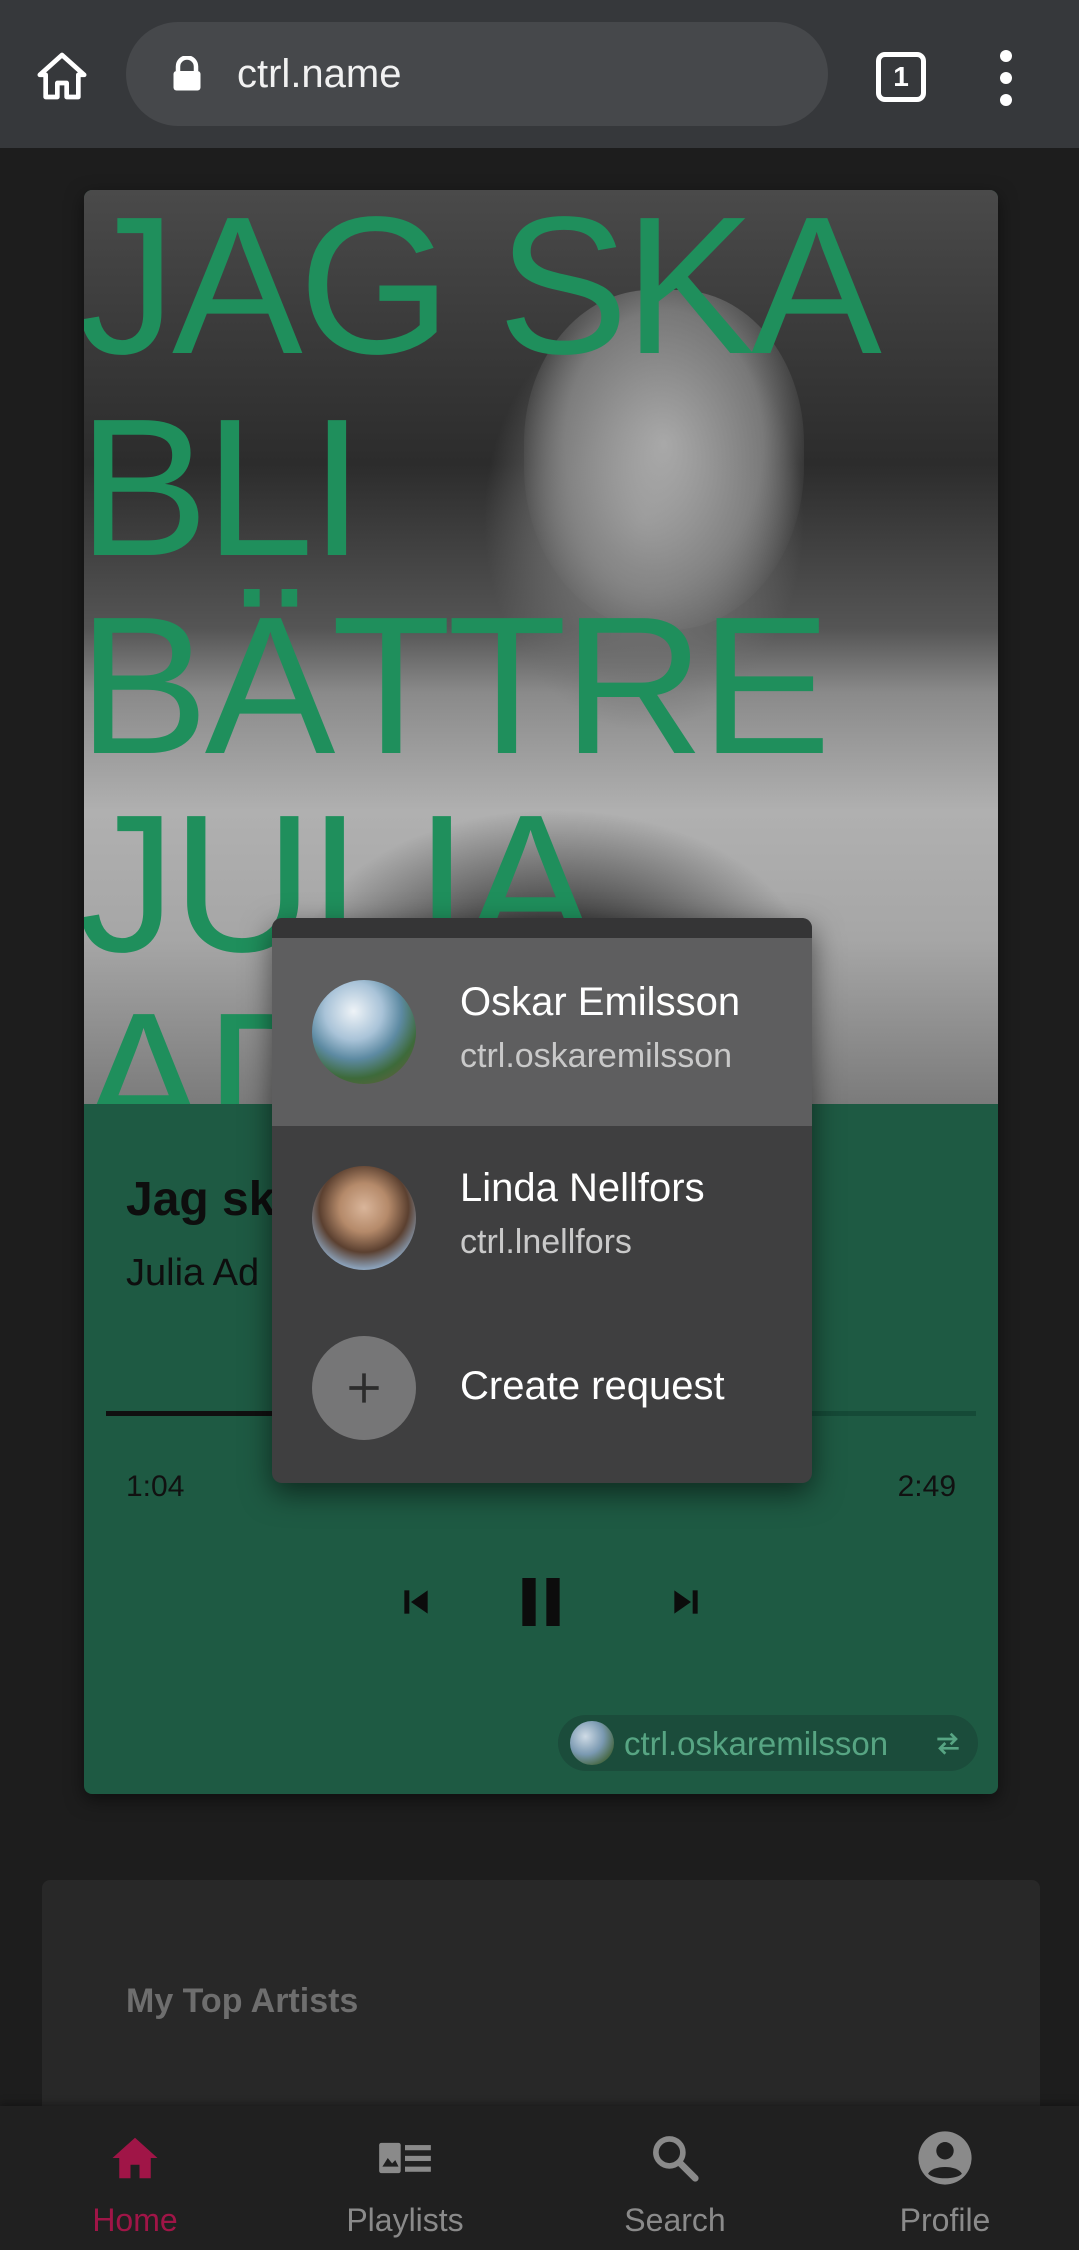  I want to click on device-chip-label: ctrl.oskaremilsson, so click(756, 1743).